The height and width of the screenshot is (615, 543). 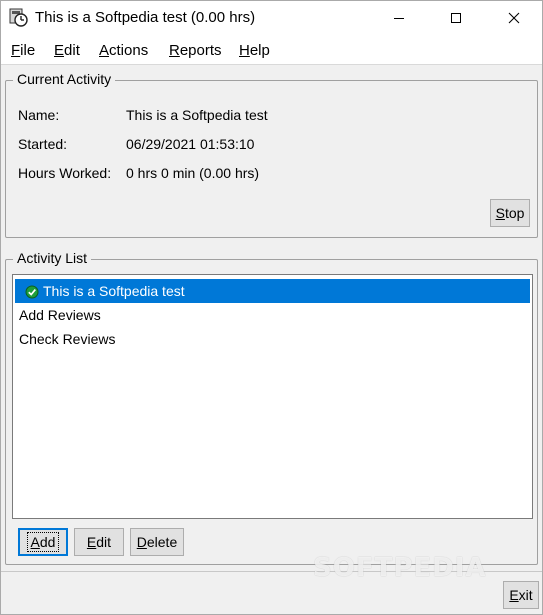 What do you see at coordinates (47, 542) in the screenshot?
I see `add-button-label: dd` at bounding box center [47, 542].